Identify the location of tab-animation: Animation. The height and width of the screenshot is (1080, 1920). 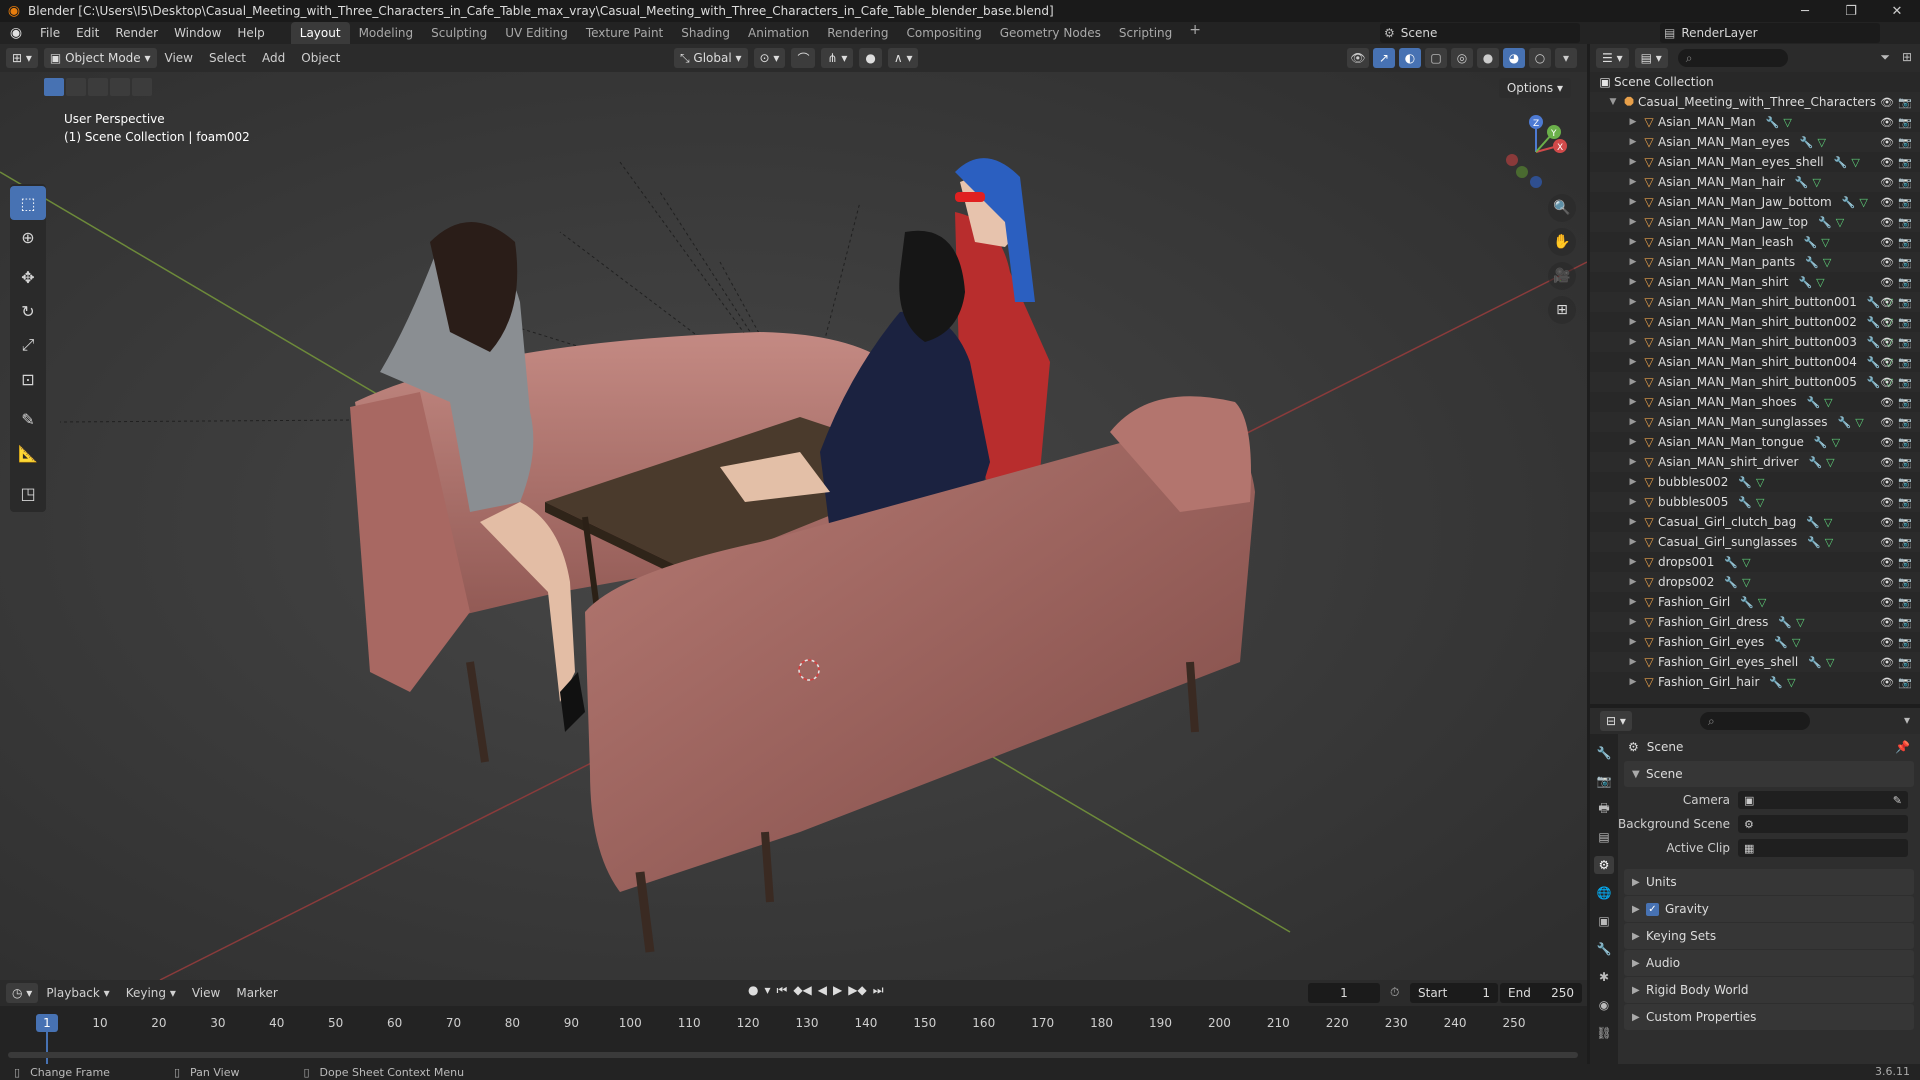
(778, 33).